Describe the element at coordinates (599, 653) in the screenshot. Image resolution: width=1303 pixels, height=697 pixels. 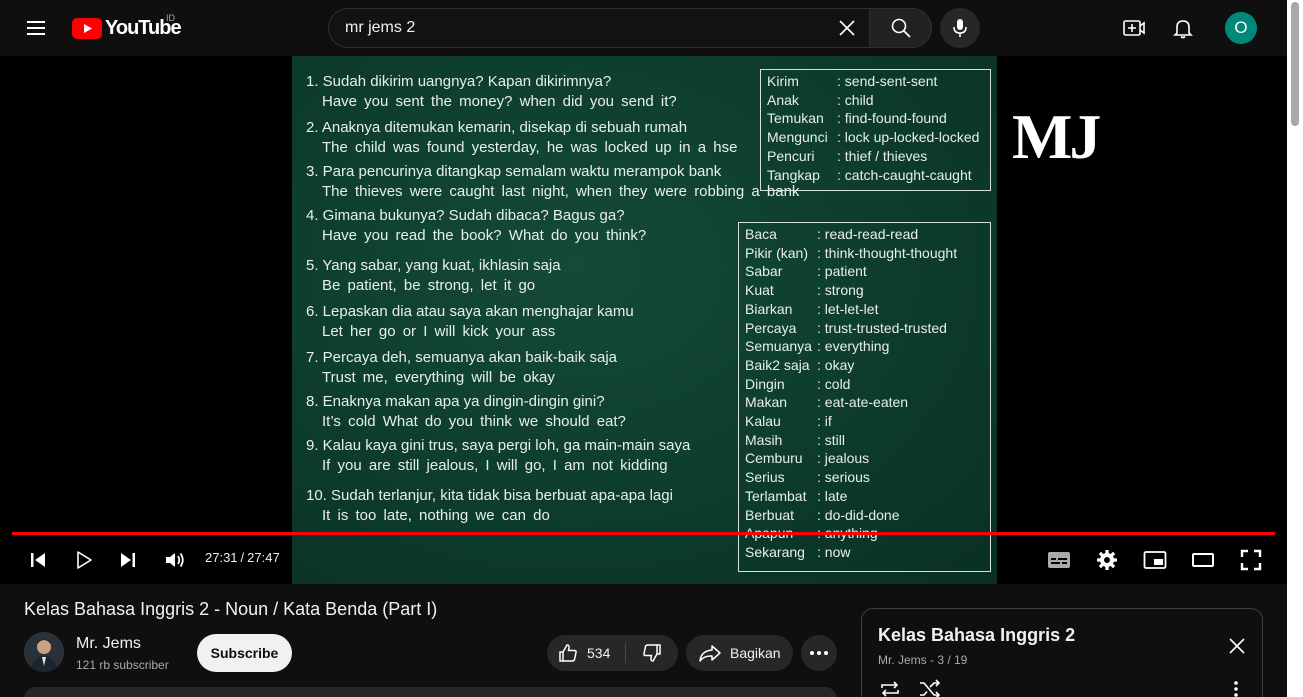
I see `like-count: 534` at that location.